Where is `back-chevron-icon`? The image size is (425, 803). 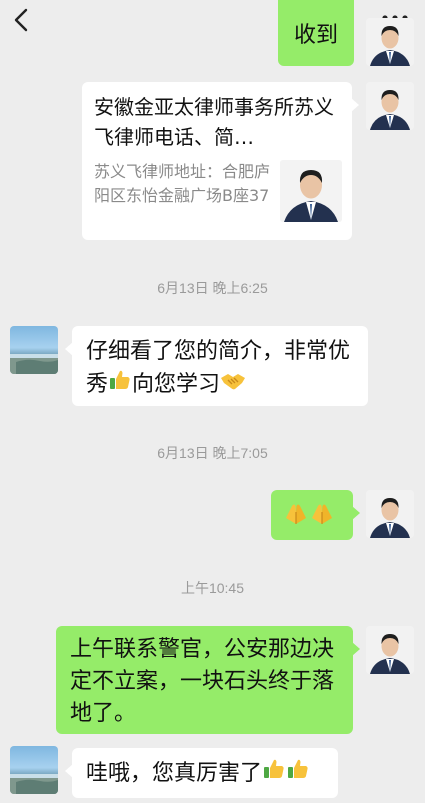 back-chevron-icon is located at coordinates (22, 20).